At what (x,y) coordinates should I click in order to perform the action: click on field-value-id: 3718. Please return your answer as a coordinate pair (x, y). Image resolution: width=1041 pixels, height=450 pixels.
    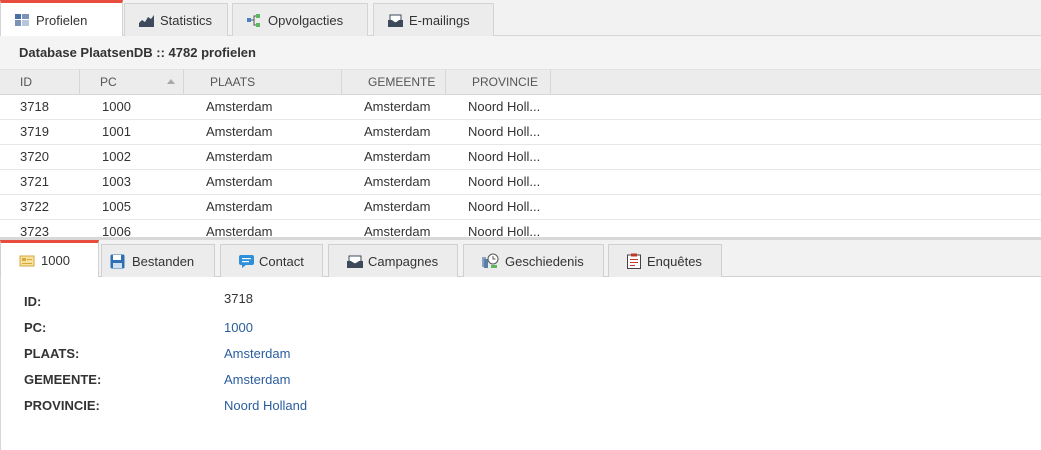
    Looking at the image, I should click on (238, 298).